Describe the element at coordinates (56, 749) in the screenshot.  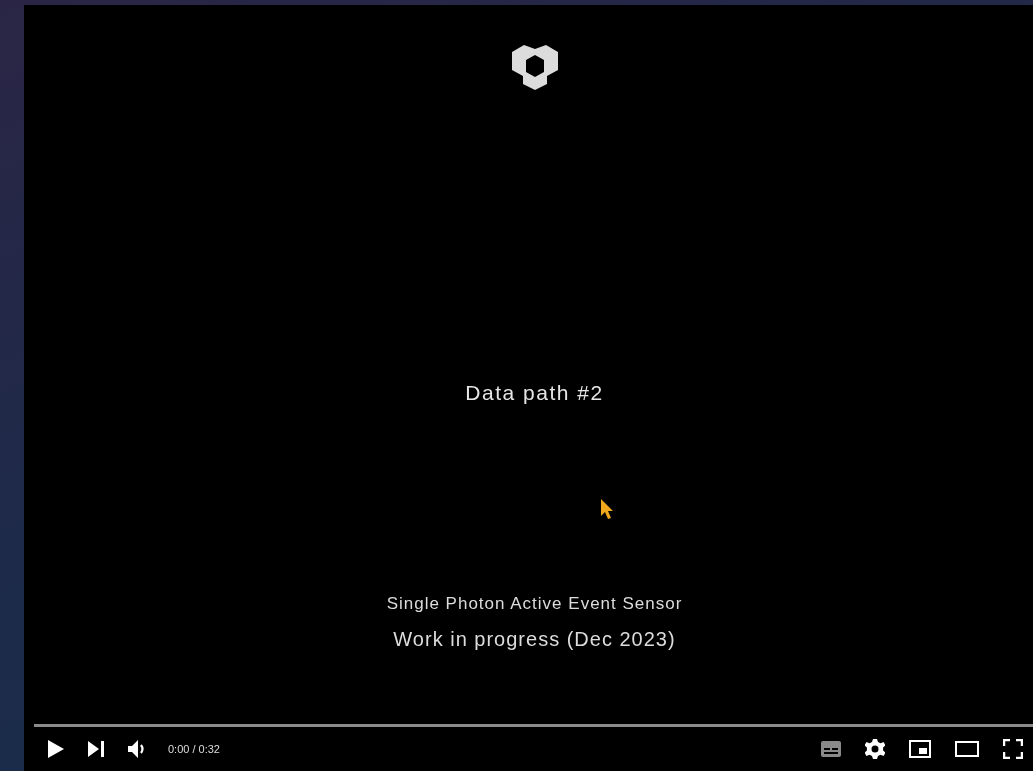
I see `play-icon` at that location.